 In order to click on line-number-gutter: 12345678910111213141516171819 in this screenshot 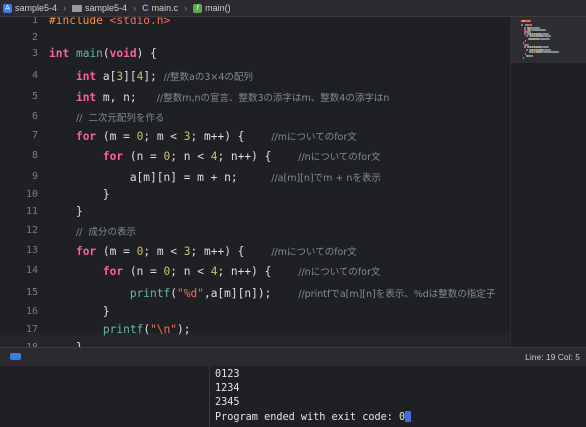, I will do `click(21, 182)`.